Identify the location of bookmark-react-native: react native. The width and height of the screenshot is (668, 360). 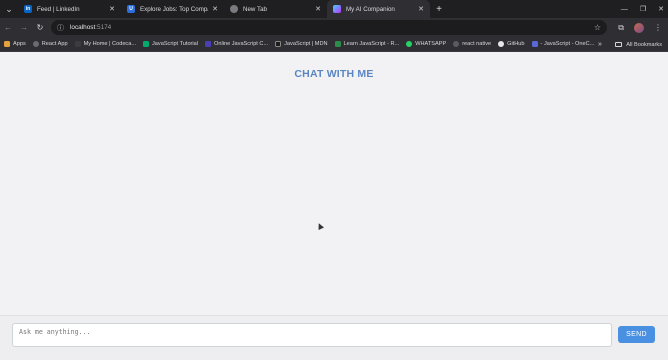
(472, 44).